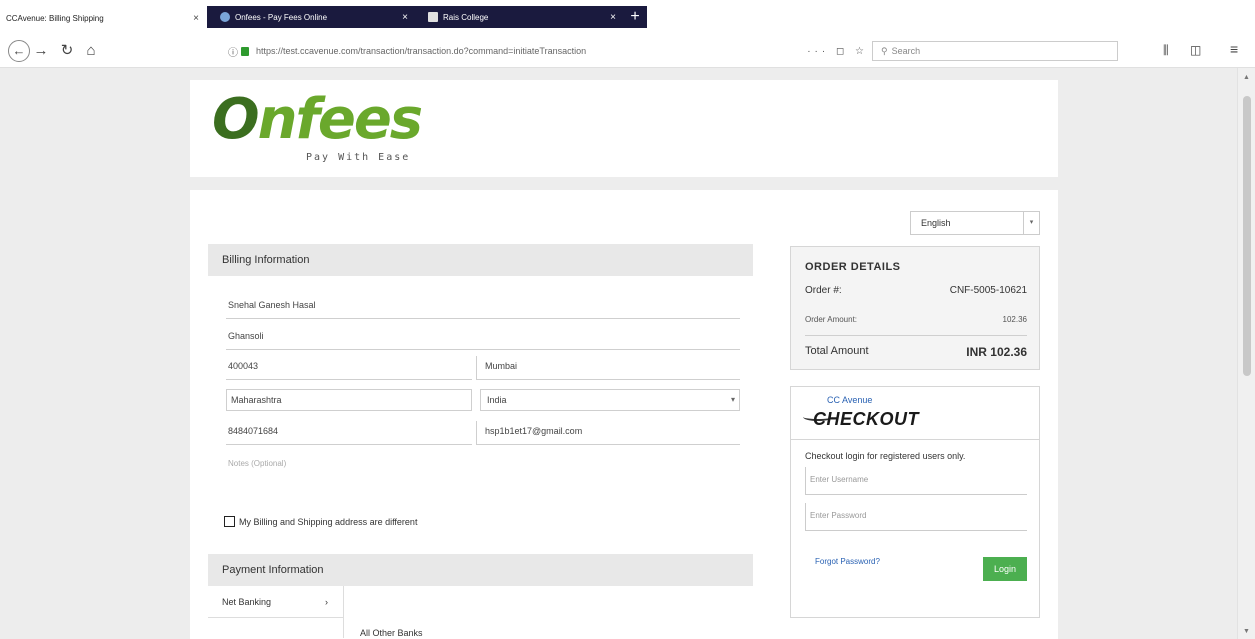 Image resolution: width=1255 pixels, height=639 pixels. Describe the element at coordinates (916, 481) in the screenshot. I see `username-input: Enter Username` at that location.